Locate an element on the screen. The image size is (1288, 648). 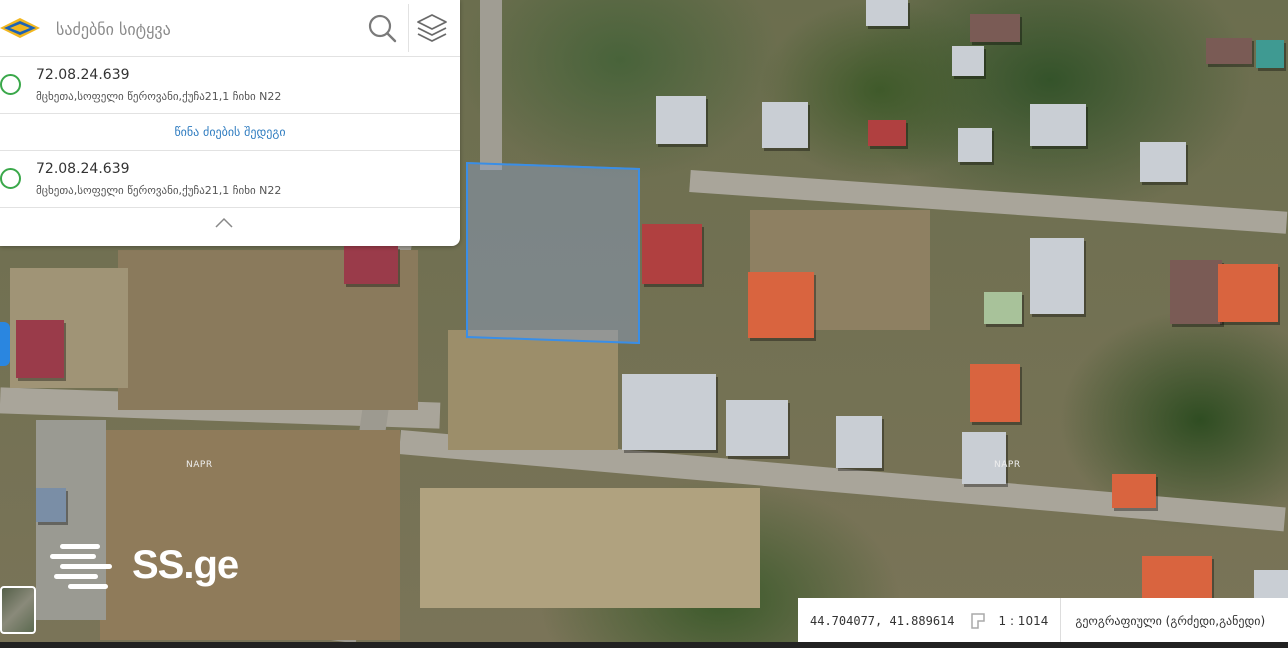
ss-logo-text: SS.ge is located at coordinates (185, 564).